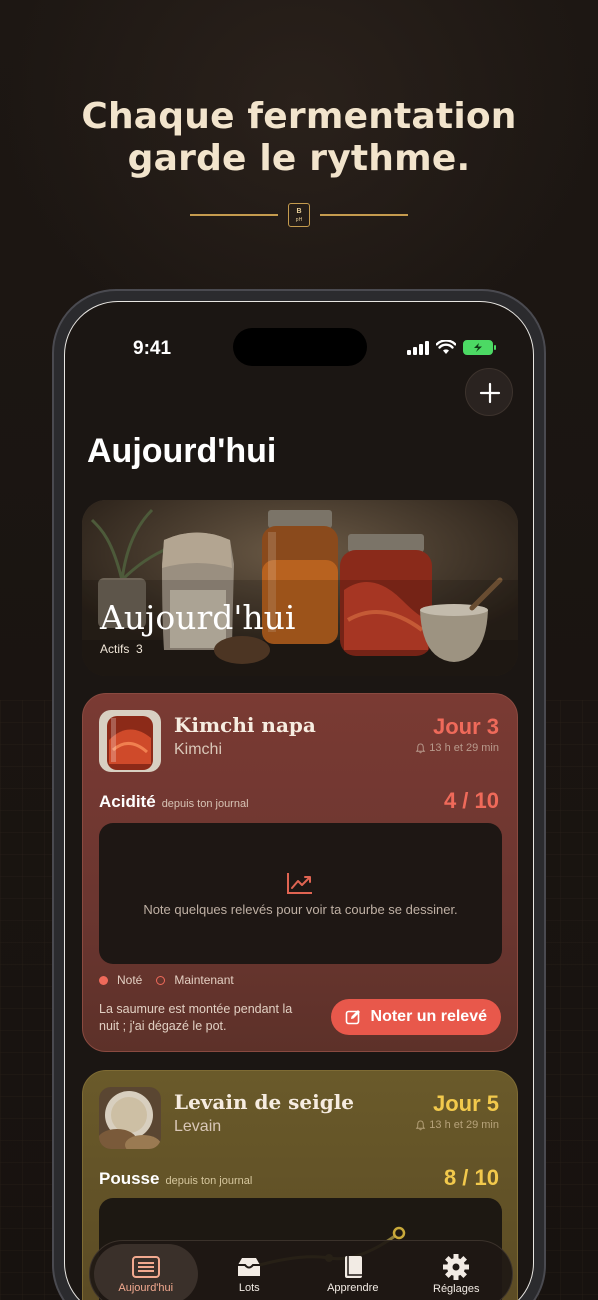 The height and width of the screenshot is (1300, 598). Describe the element at coordinates (418, 347) in the screenshot. I see `cellular-signal-icon` at that location.